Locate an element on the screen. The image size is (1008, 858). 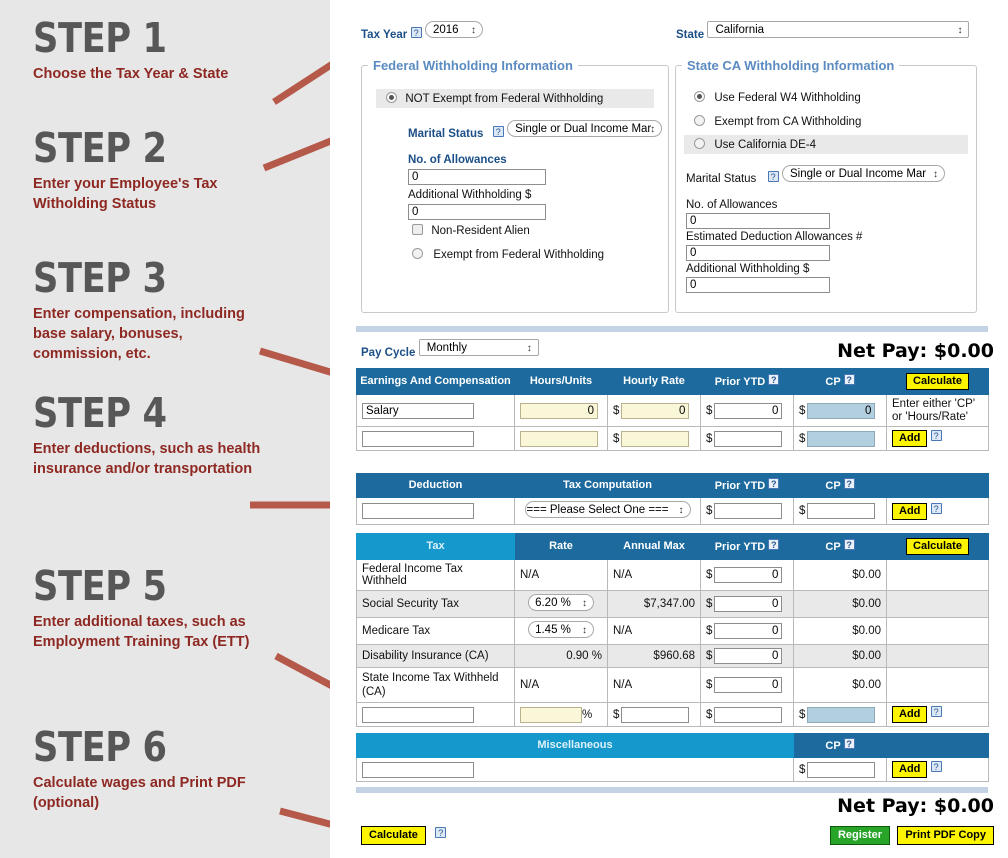
tax-add-button: Add is located at coordinates (910, 714).